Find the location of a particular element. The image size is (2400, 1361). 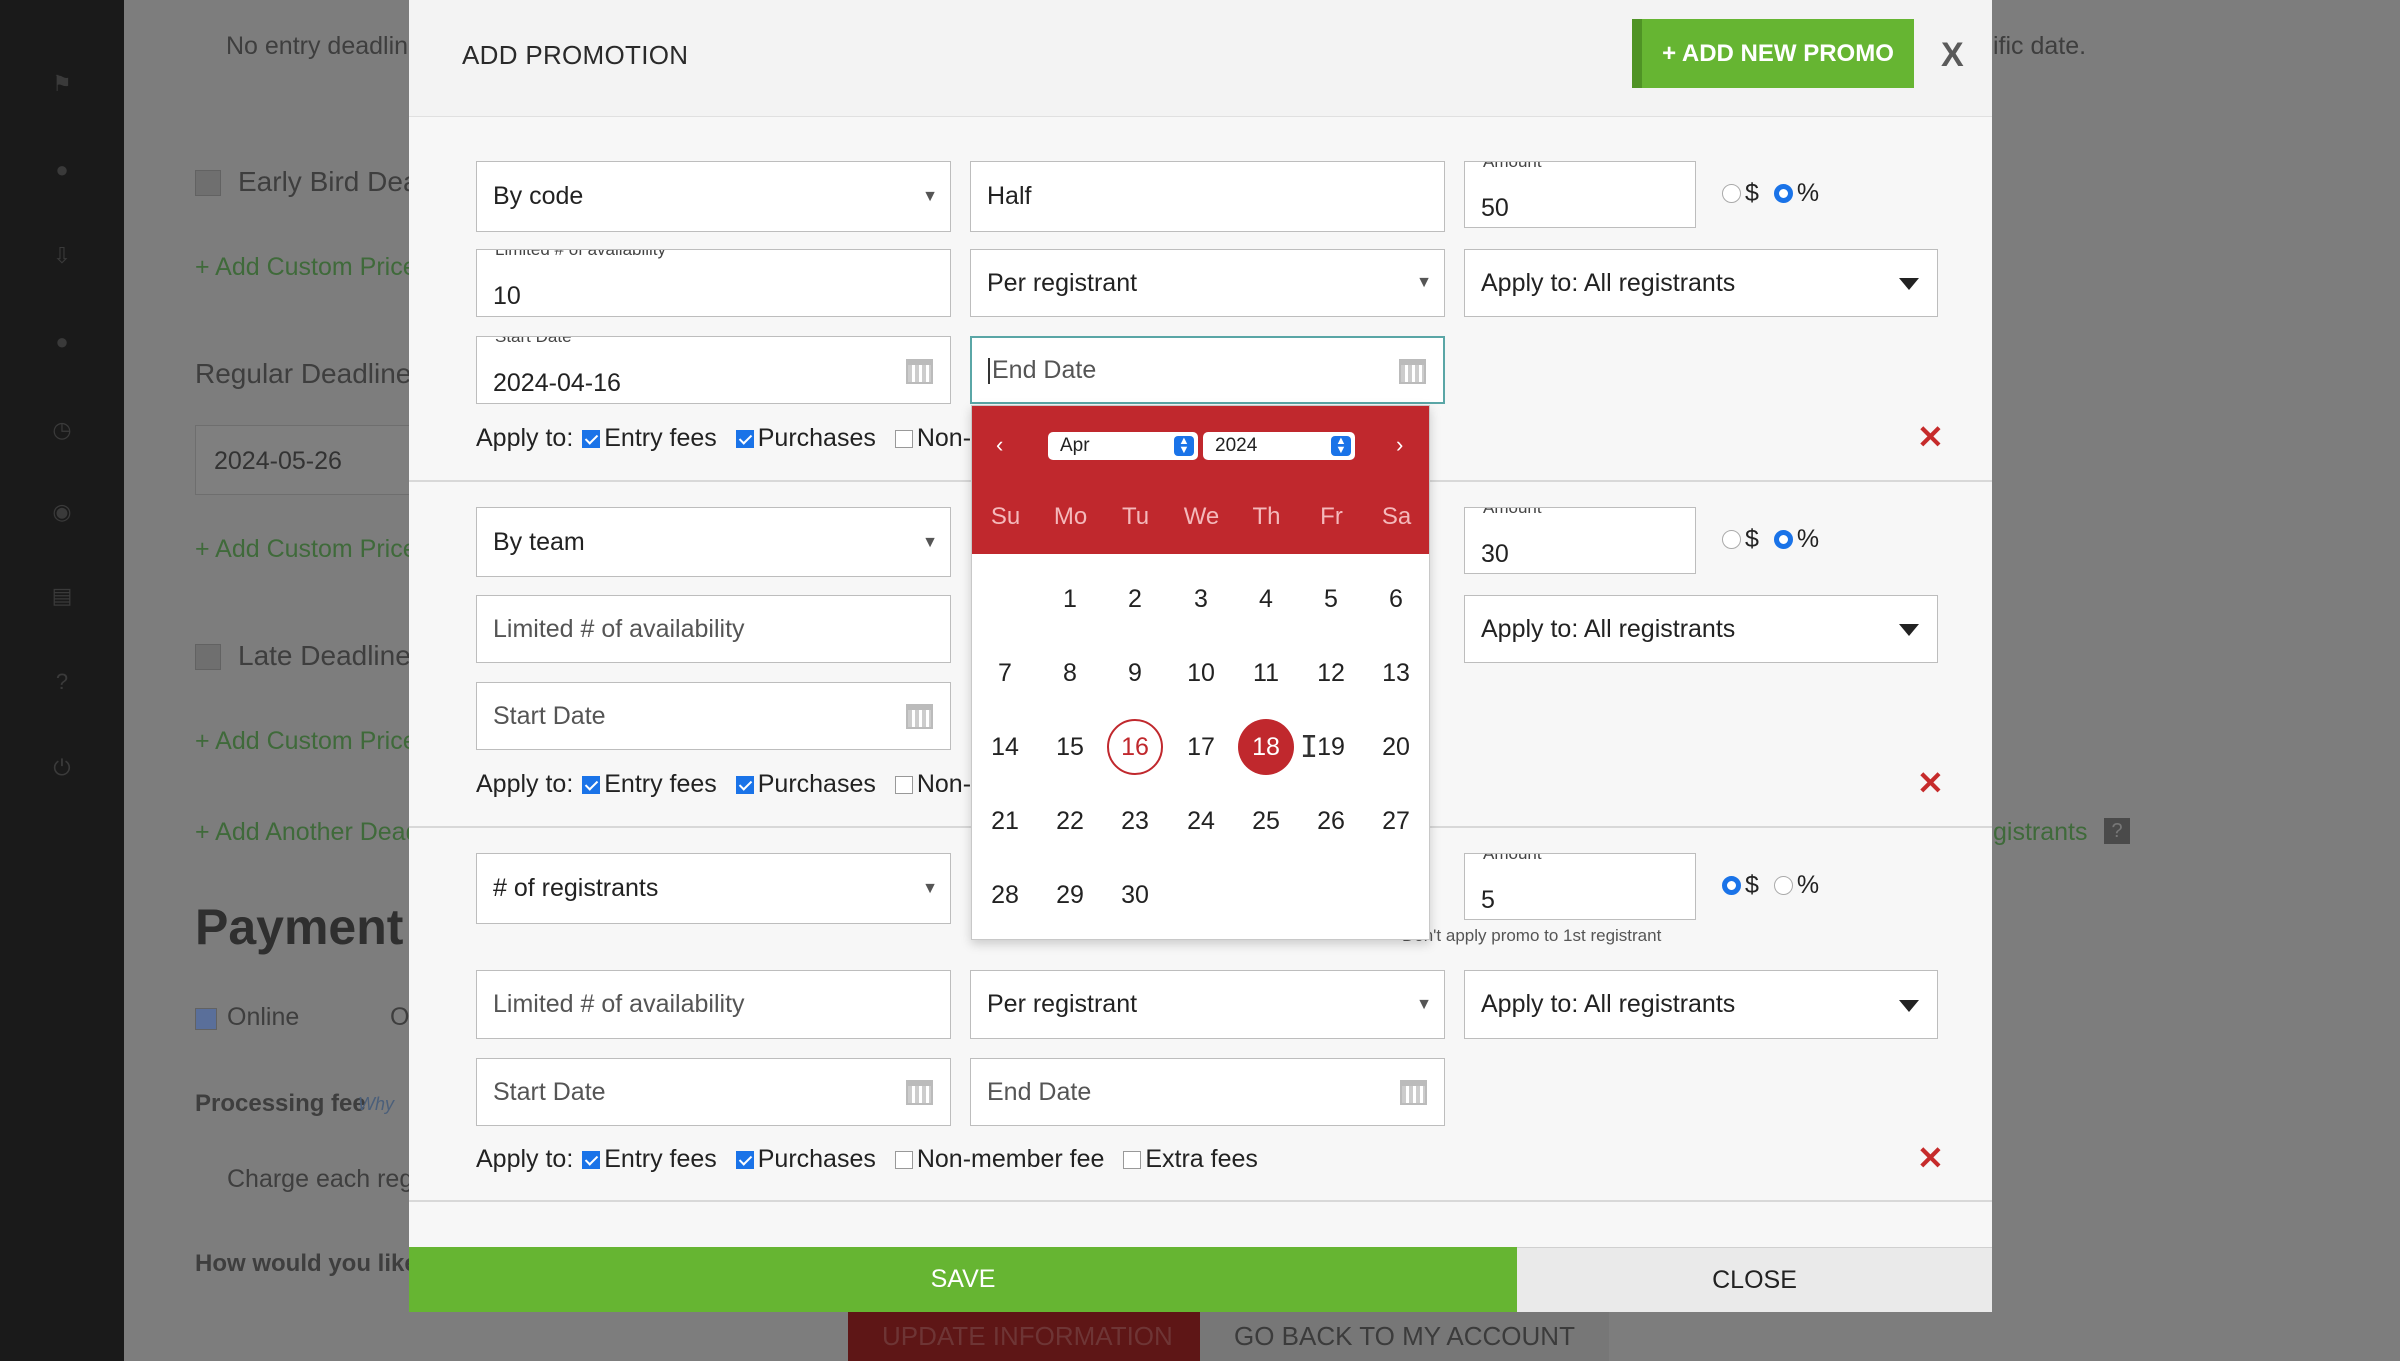

year-select: 2024 ▲ ▼ is located at coordinates (1279, 446).